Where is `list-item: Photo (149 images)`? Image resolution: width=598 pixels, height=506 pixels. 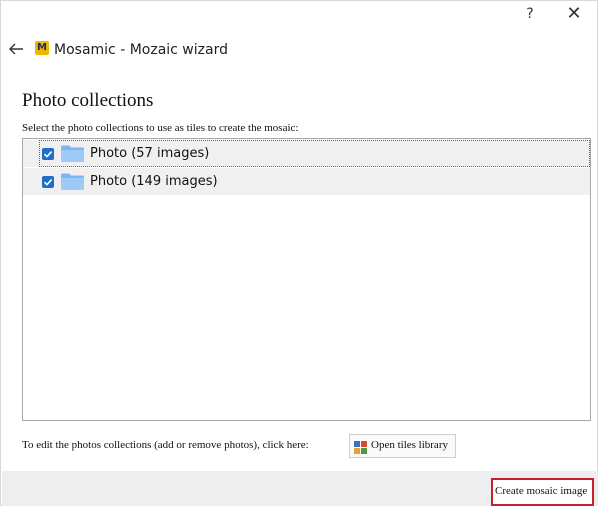 list-item: Photo (149 images) is located at coordinates (306, 181).